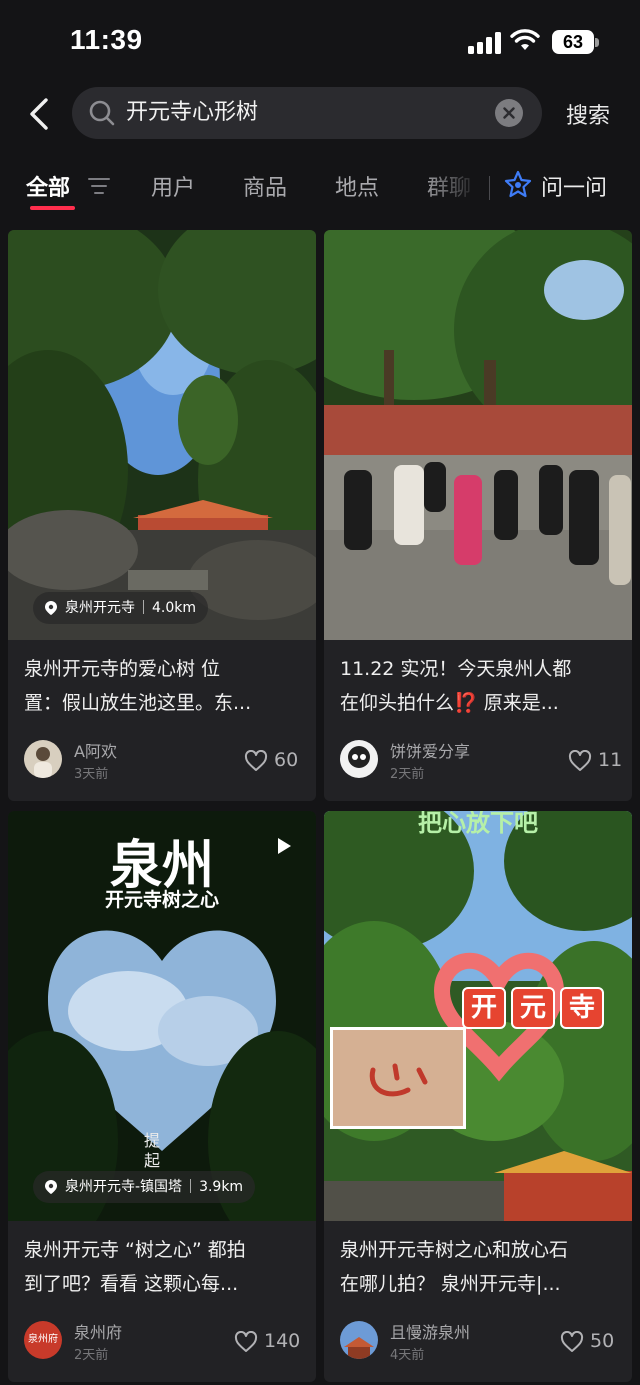  What do you see at coordinates (320, 43) in the screenshot?
I see `status-bar: 11:39 63` at bounding box center [320, 43].